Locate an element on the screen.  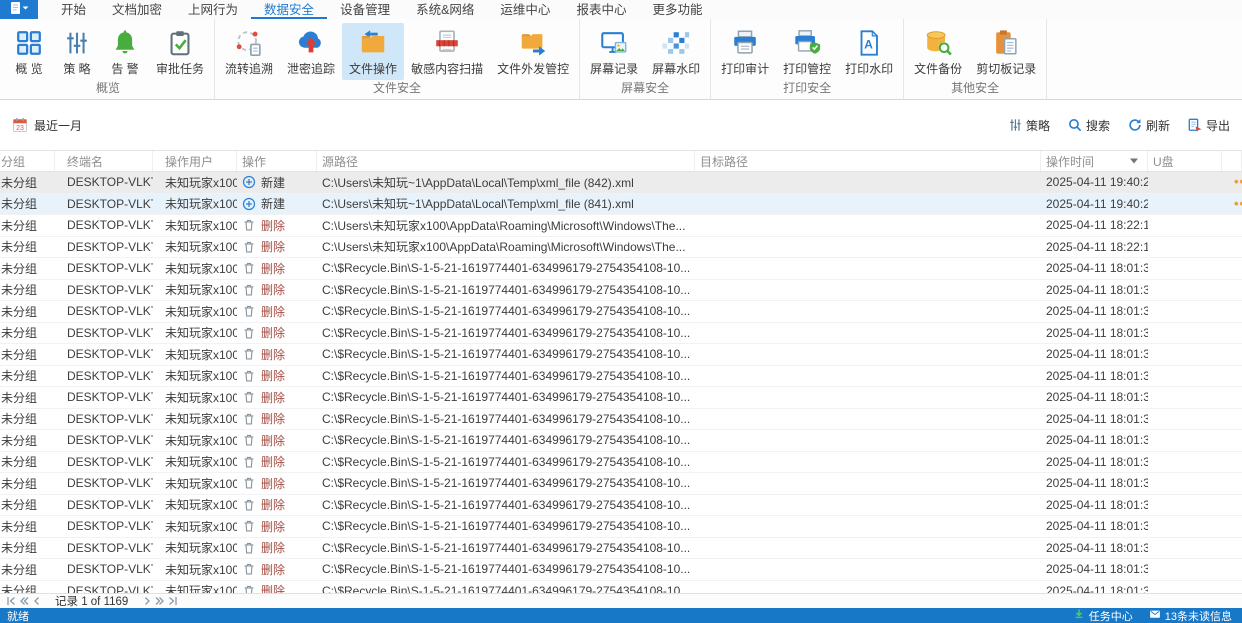
date-range-filter: 23 最近一月 is located at coordinates (47, 125).